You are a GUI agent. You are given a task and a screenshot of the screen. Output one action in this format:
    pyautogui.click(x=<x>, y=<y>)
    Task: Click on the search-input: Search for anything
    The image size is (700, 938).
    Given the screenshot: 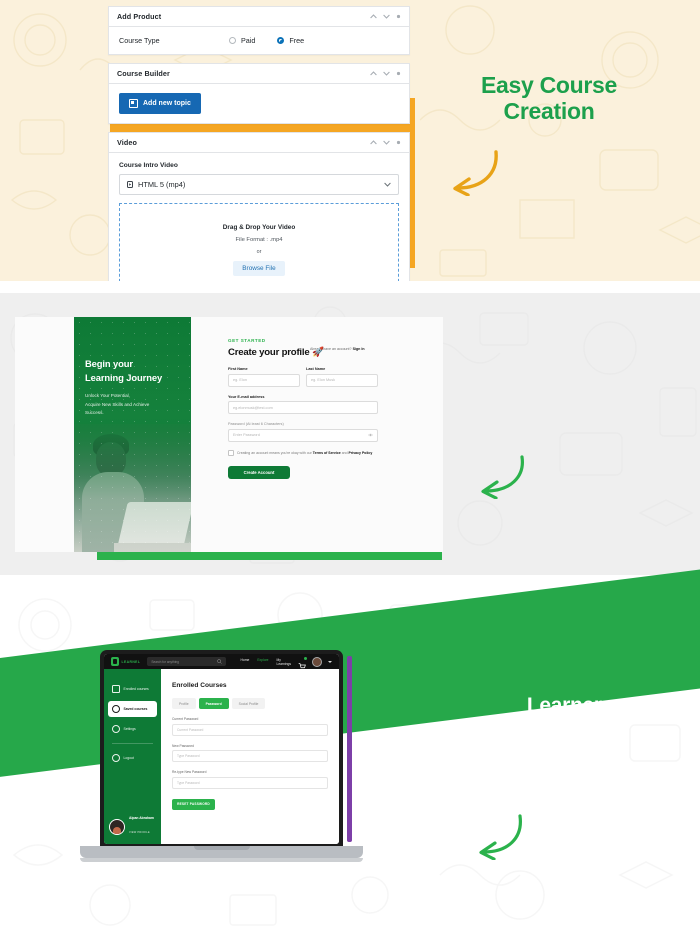 What is the action you would take?
    pyautogui.click(x=186, y=661)
    